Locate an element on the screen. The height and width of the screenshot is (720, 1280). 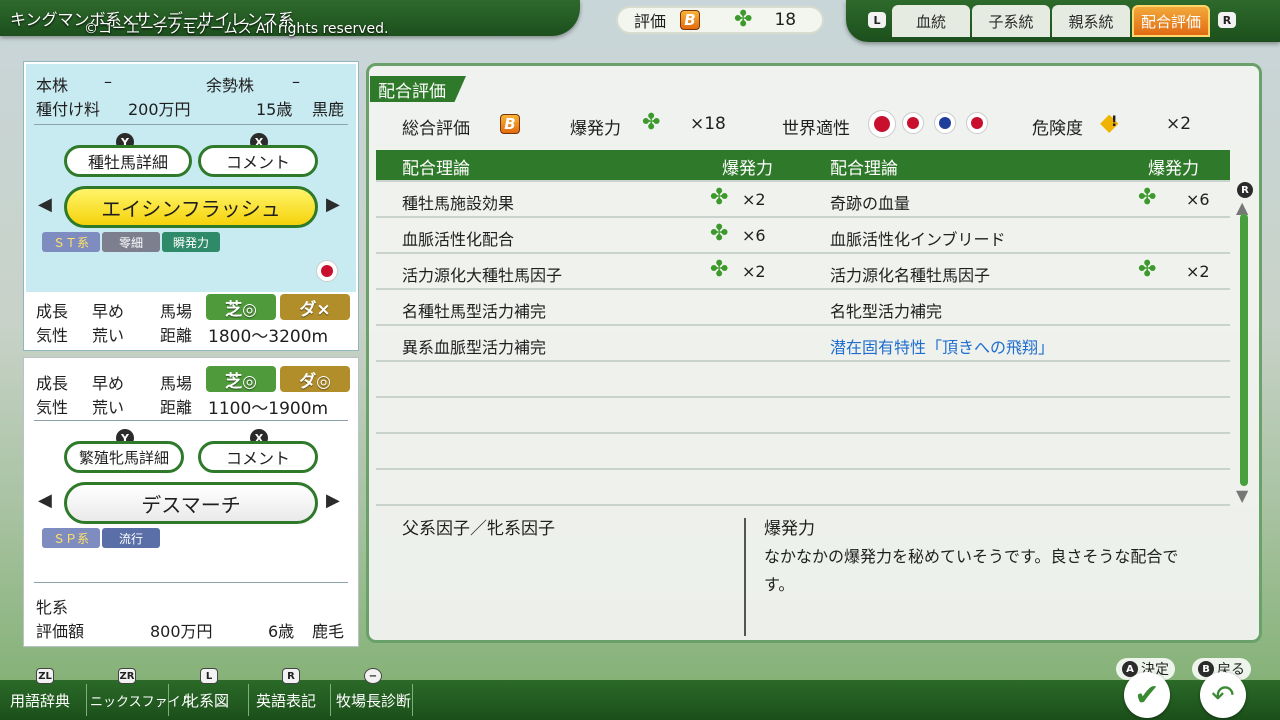
sire-line-value: – is located at coordinates (108, 81).